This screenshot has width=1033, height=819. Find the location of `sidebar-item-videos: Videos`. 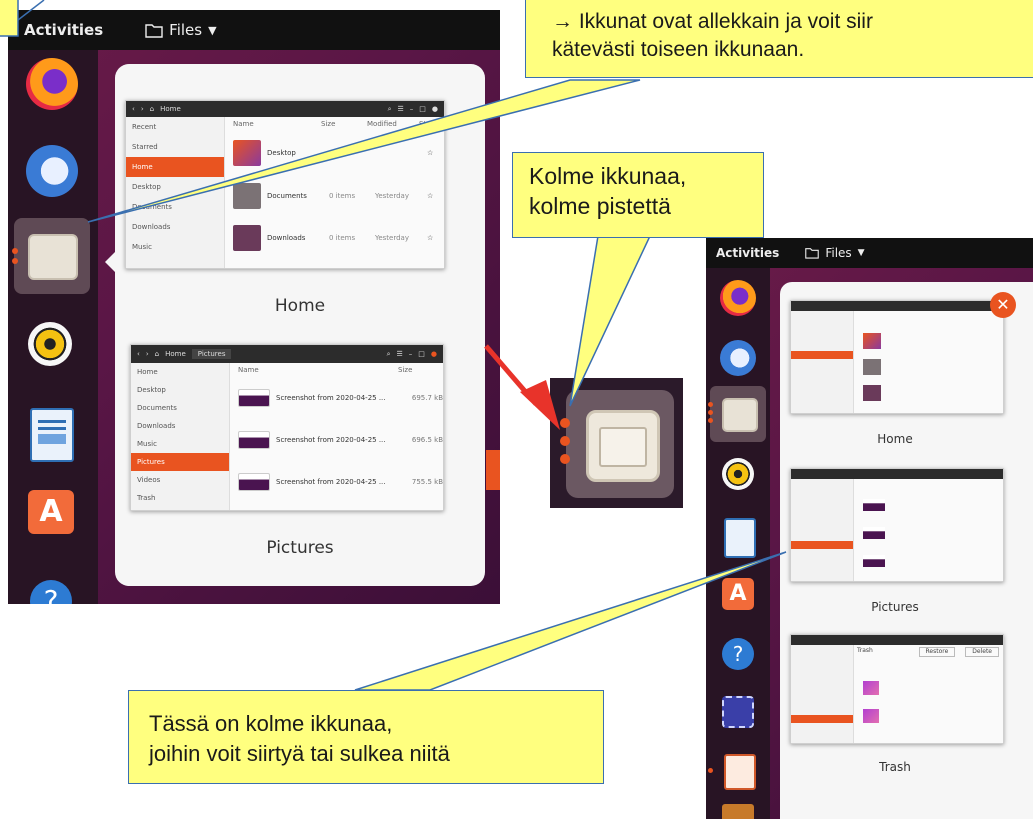

sidebar-item-videos: Videos is located at coordinates (180, 480).